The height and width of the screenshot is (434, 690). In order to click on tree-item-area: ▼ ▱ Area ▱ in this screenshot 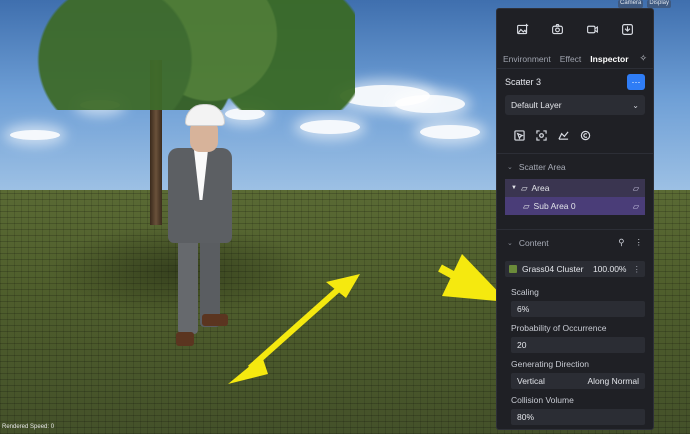, I will do `click(575, 188)`.